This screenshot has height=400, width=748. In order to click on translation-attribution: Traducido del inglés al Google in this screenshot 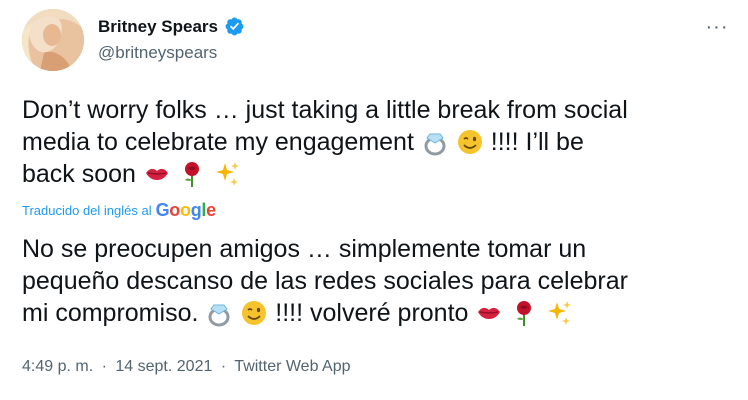, I will do `click(119, 210)`.